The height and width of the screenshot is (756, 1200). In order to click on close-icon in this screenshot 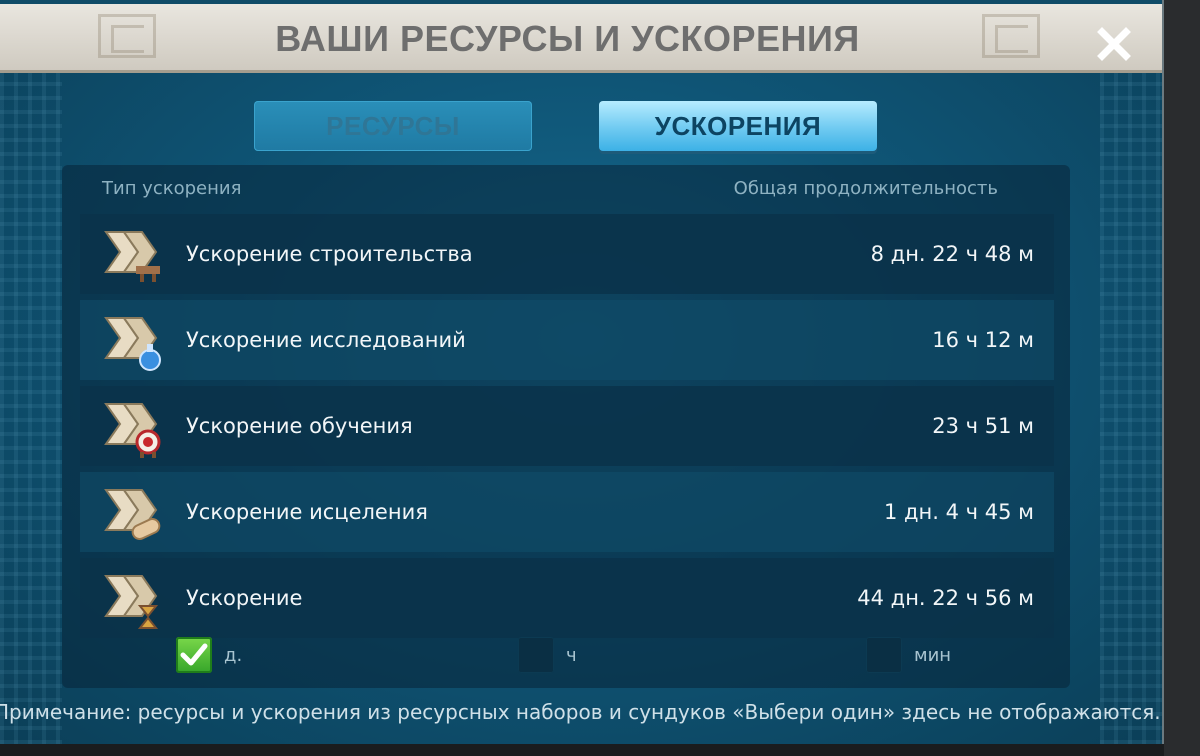, I will do `click(1114, 44)`.